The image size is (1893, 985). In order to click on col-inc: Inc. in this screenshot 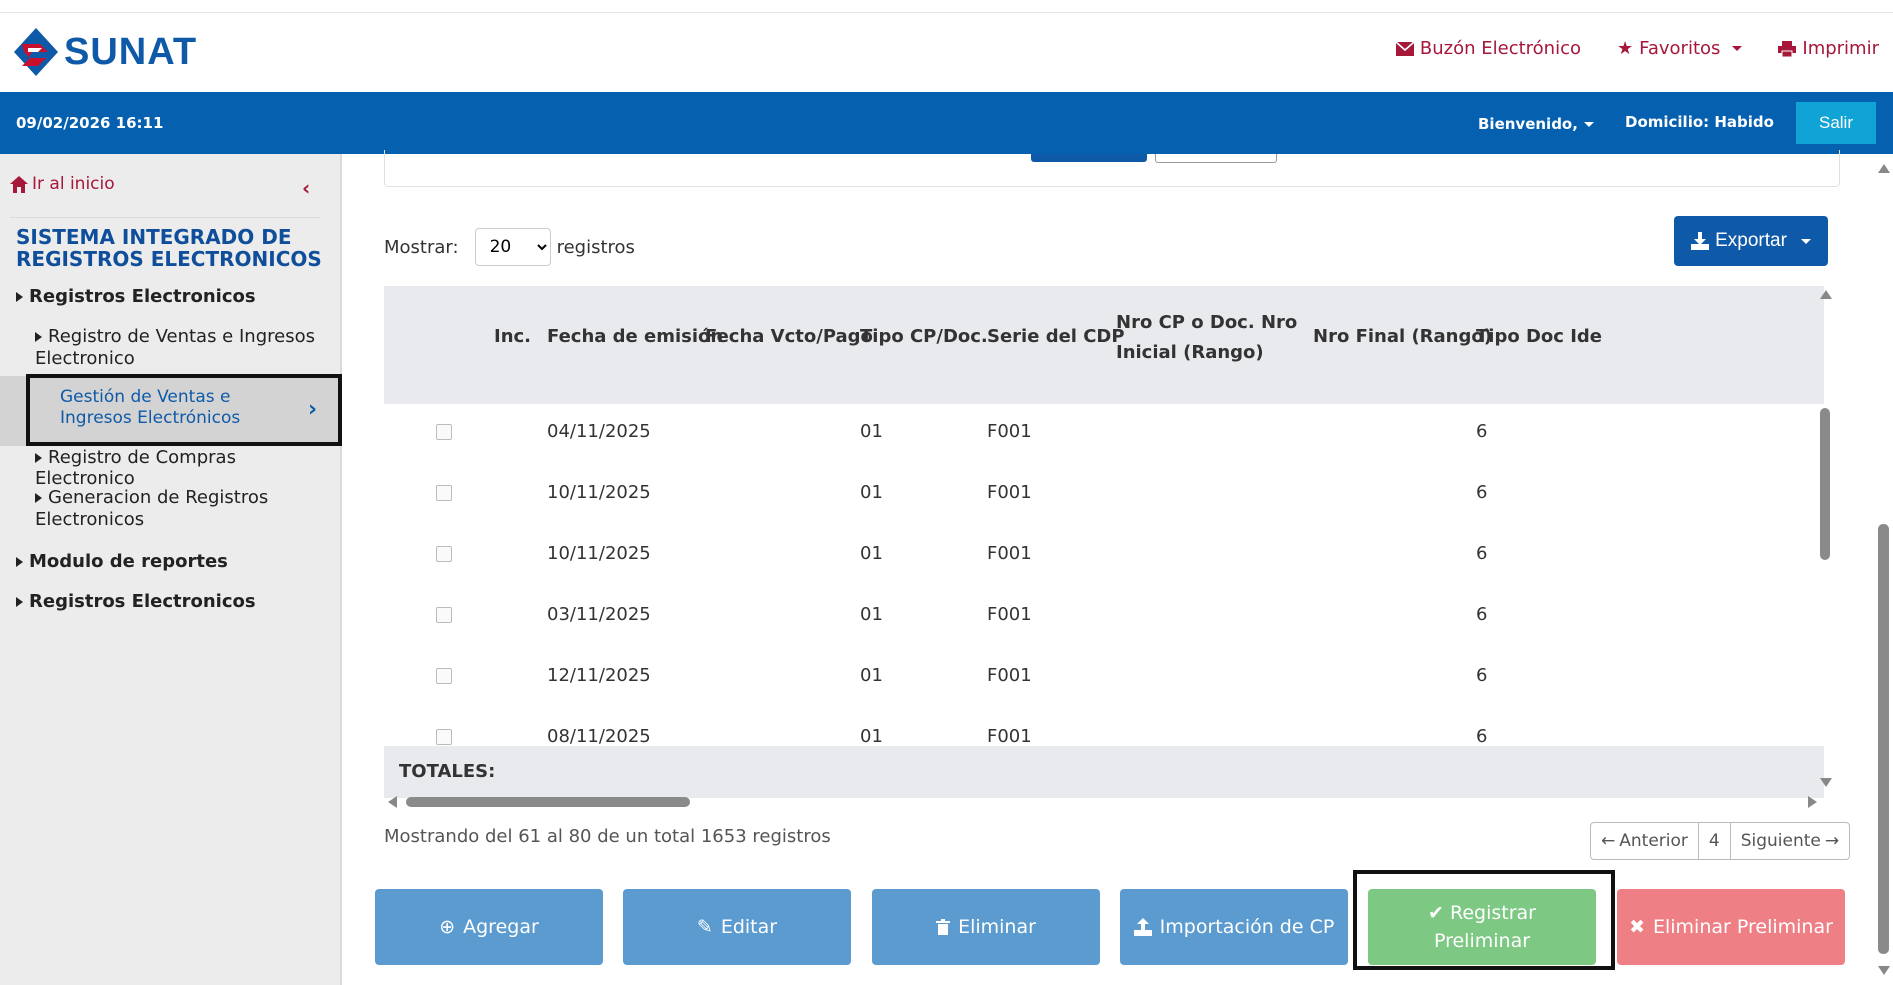, I will do `click(512, 337)`.